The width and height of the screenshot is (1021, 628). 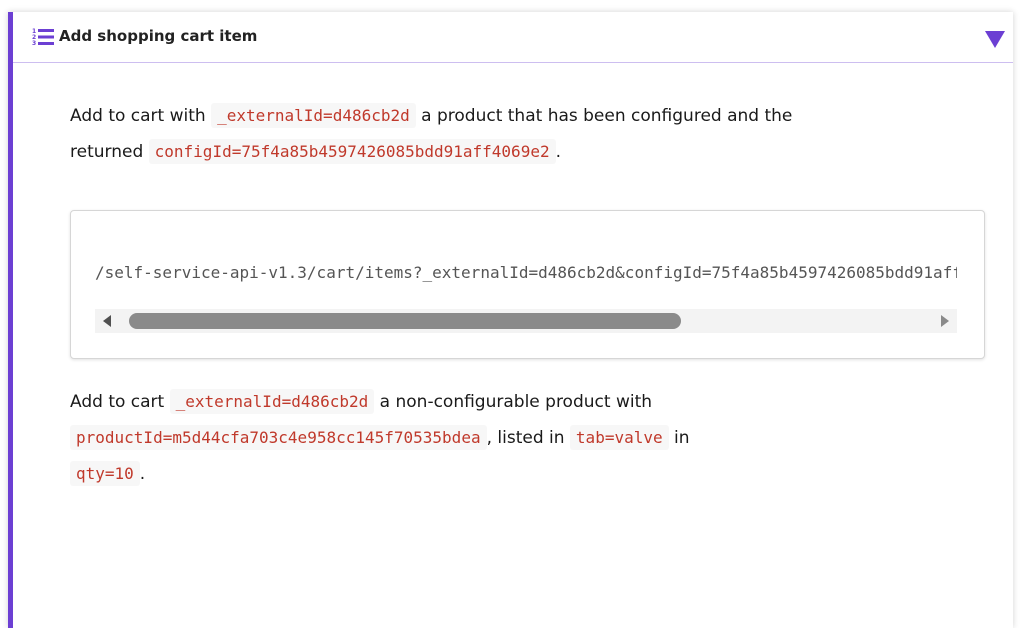 What do you see at coordinates (679, 438) in the screenshot?
I see `text: in` at bounding box center [679, 438].